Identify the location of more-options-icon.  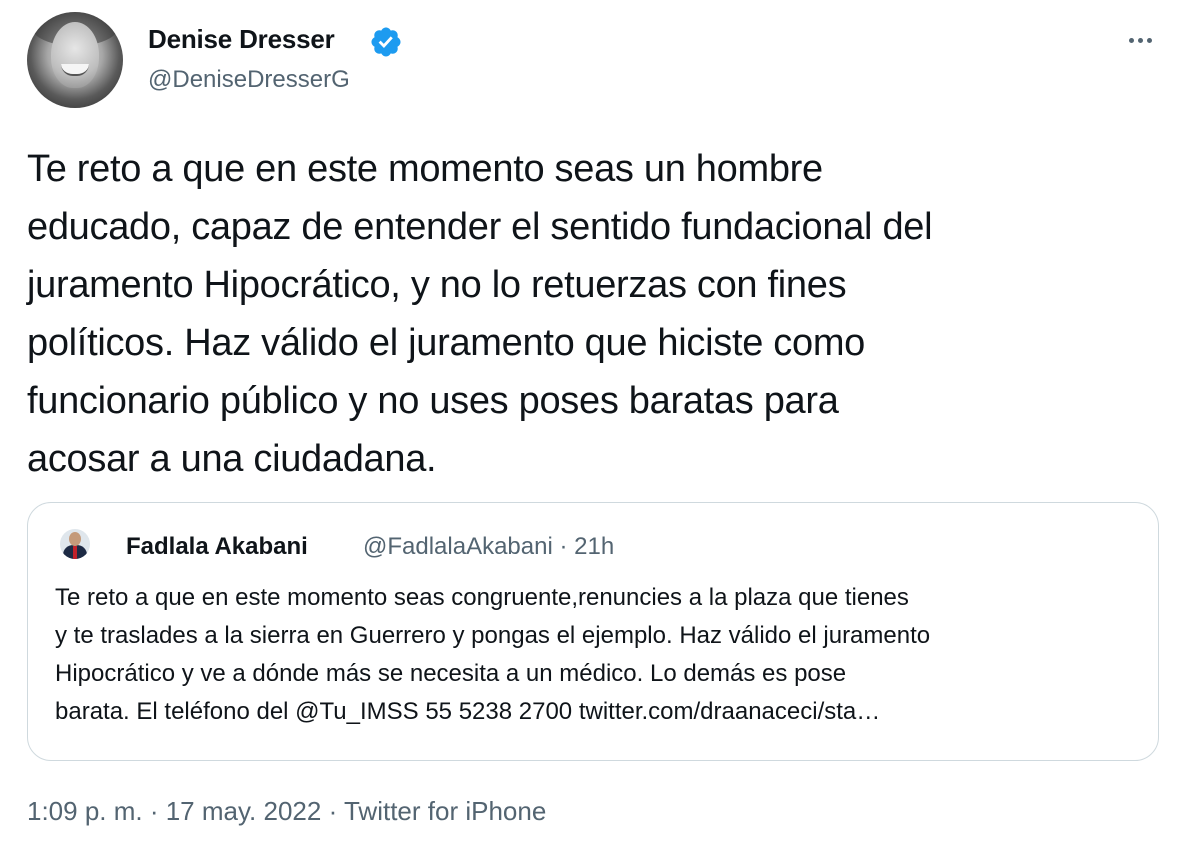
(1140, 40).